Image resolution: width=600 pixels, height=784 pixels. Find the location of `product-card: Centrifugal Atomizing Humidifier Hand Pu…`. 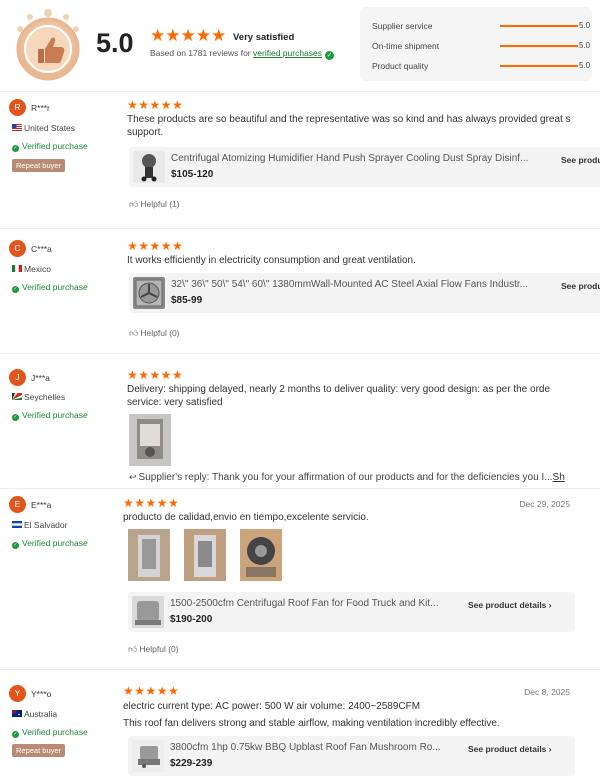

product-card: Centrifugal Atomizing Humidifier Hand Pu… is located at coordinates (364, 167).